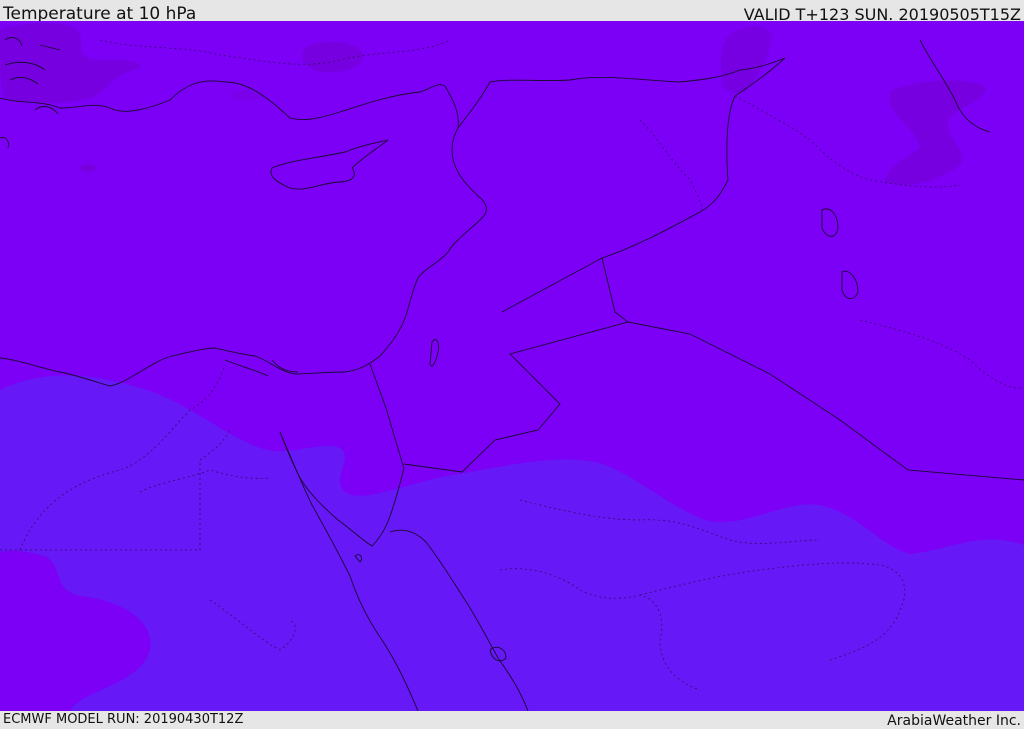 The image size is (1024, 729). I want to click on dark-spot-anatolia, so click(248, 95).